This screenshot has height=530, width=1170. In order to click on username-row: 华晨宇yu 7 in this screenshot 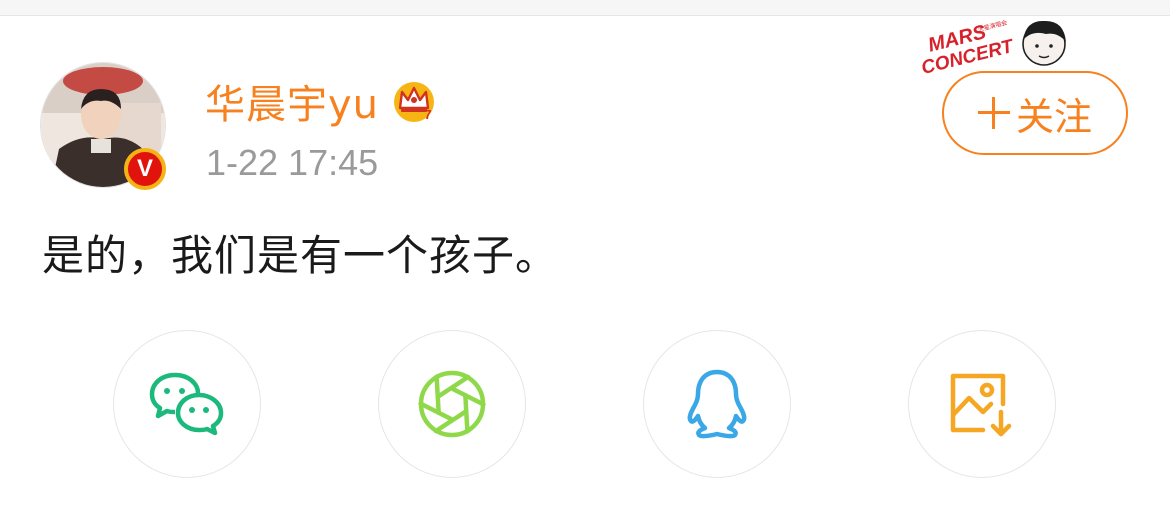, I will do `click(321, 101)`.